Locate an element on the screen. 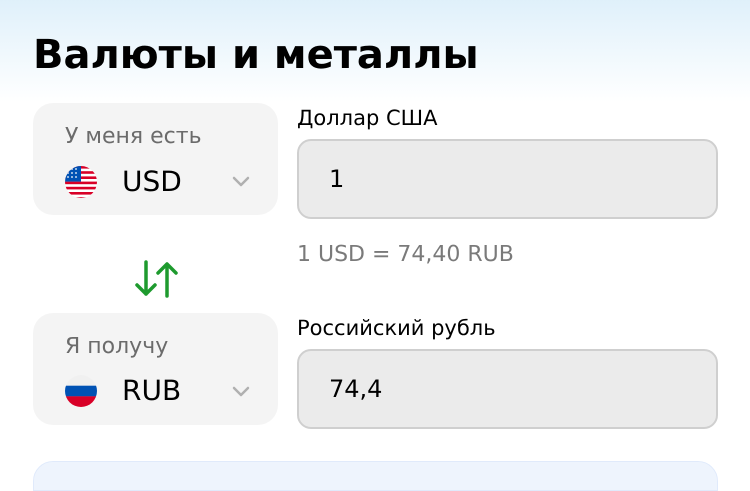  exchange-rate: 1 USD = 74,40 RUB is located at coordinates (406, 255).